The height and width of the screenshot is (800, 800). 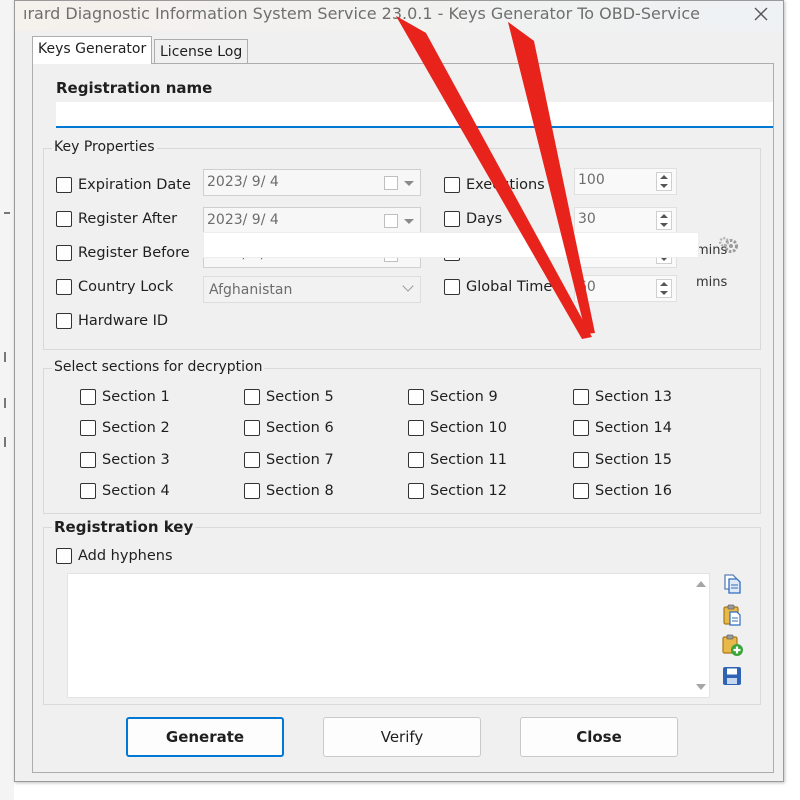 What do you see at coordinates (468, 428) in the screenshot?
I see `section-label: Section 10` at bounding box center [468, 428].